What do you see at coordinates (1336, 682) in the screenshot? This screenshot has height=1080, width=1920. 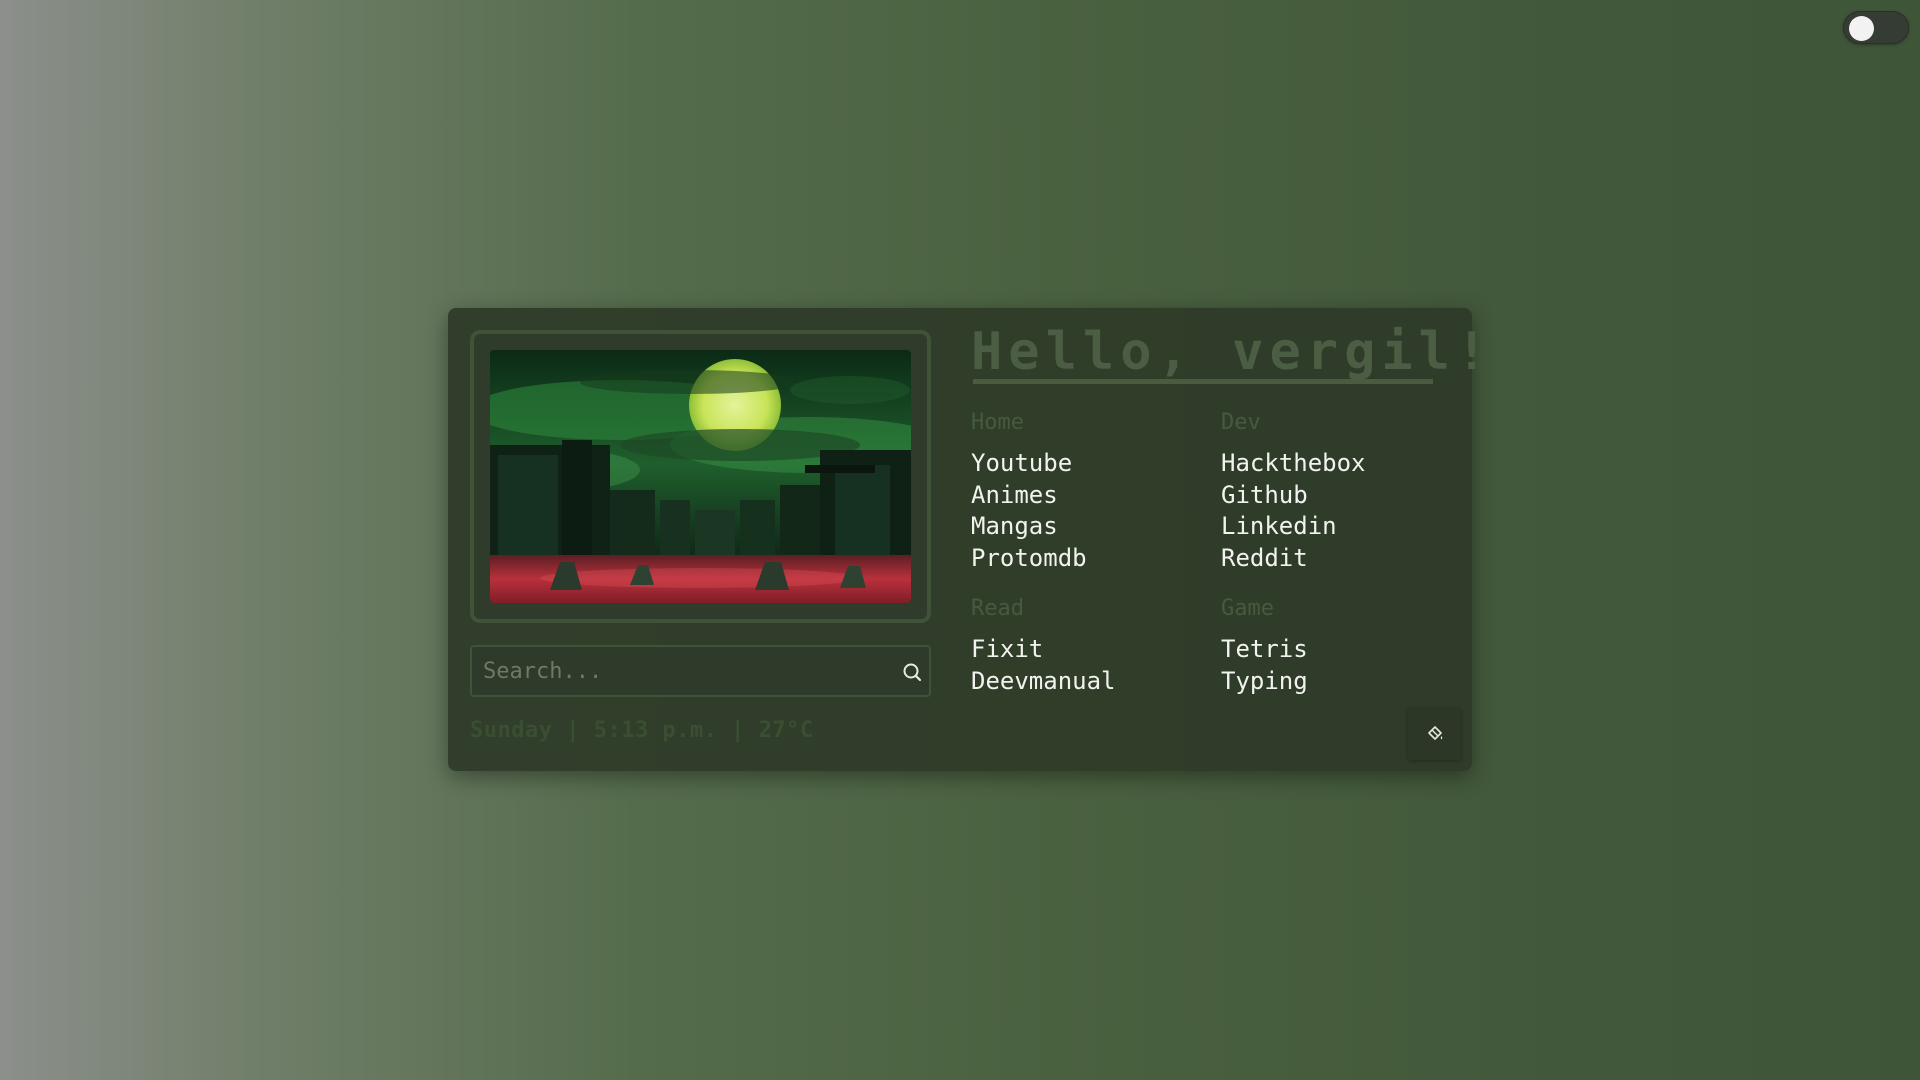 I see `link-typing: Typing` at bounding box center [1336, 682].